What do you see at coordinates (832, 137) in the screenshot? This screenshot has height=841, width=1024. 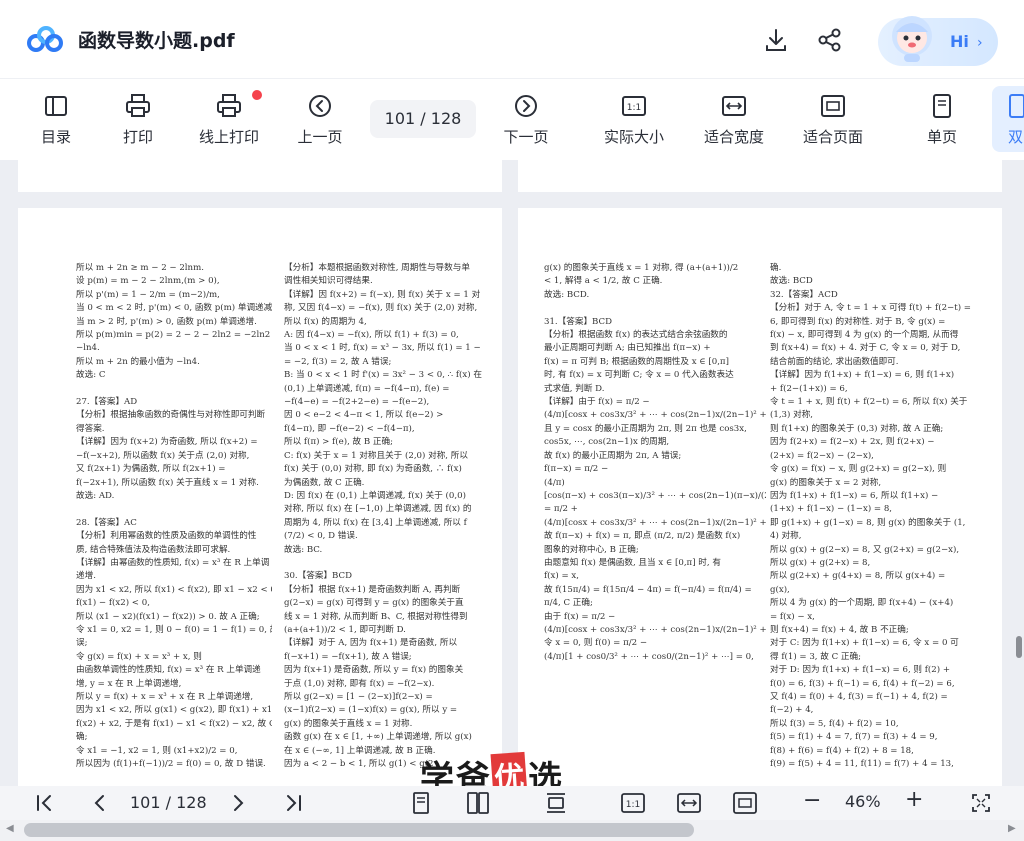 I see `fit-page-label: 适合页面` at bounding box center [832, 137].